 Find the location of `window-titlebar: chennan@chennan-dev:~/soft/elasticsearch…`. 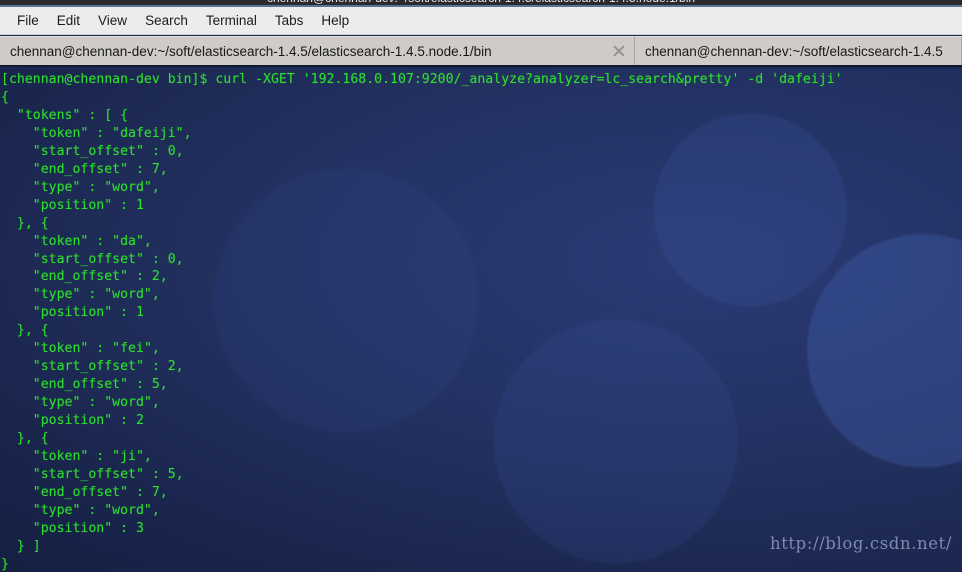

window-titlebar: chennan@chennan-dev:~/soft/elasticsearch… is located at coordinates (481, 3).